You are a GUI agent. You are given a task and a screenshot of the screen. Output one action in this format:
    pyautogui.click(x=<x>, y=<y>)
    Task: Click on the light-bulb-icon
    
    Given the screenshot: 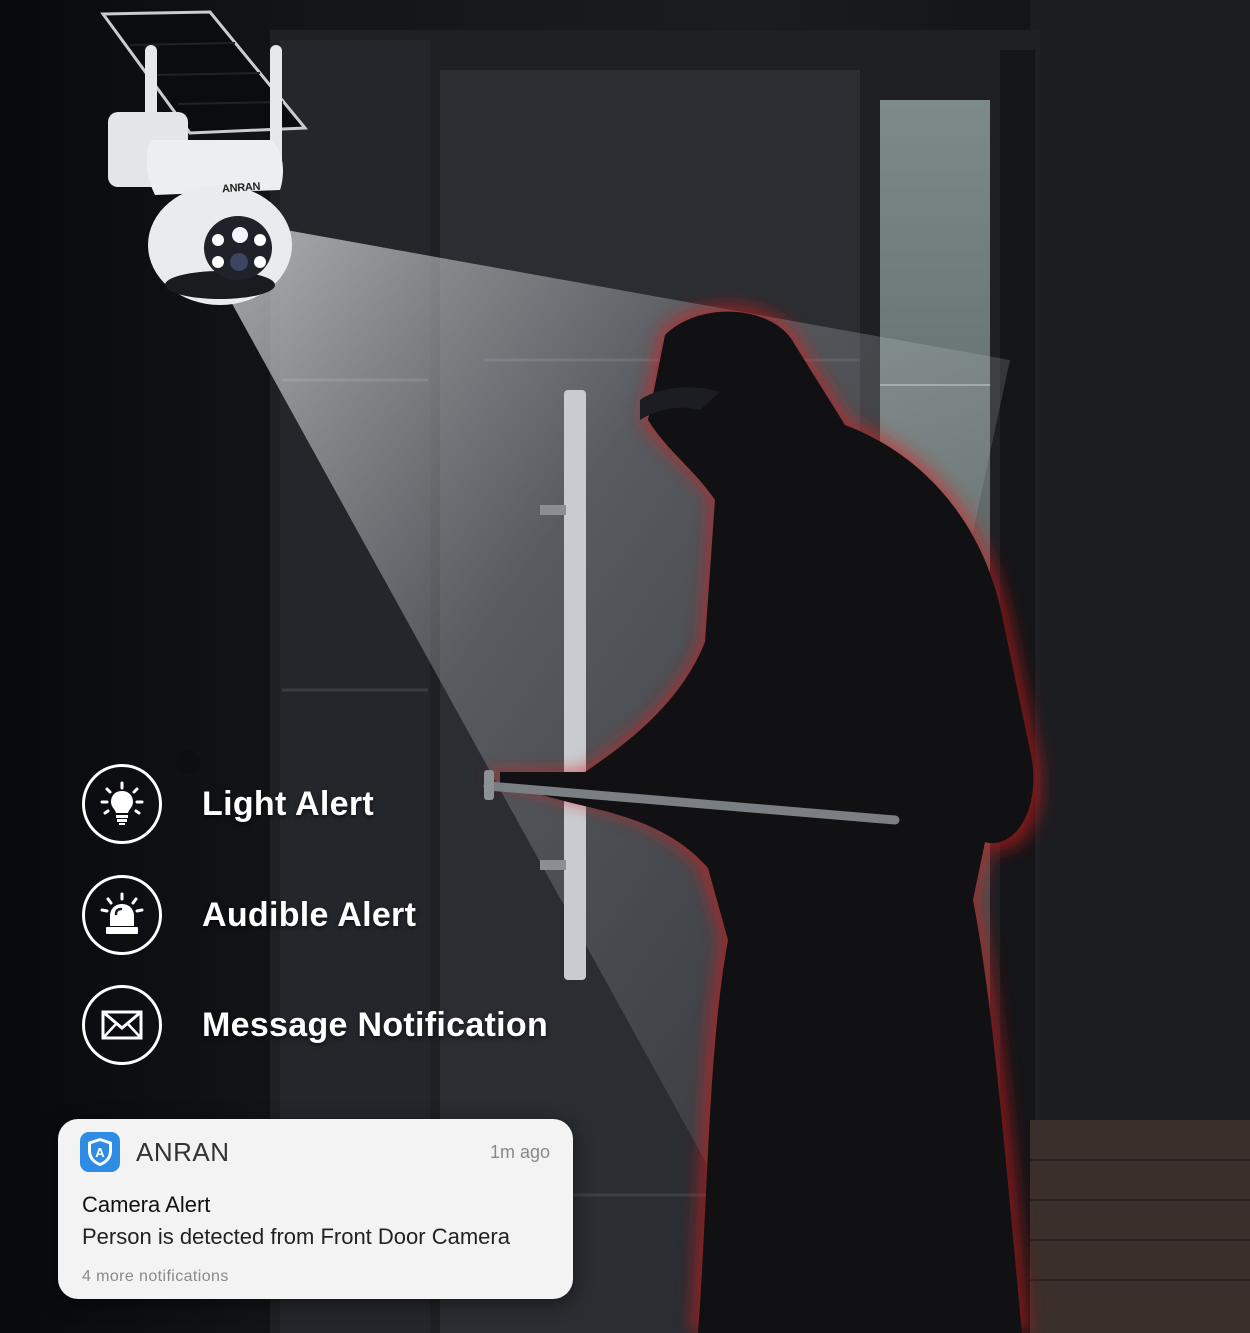 What is the action you would take?
    pyautogui.click(x=122, y=804)
    